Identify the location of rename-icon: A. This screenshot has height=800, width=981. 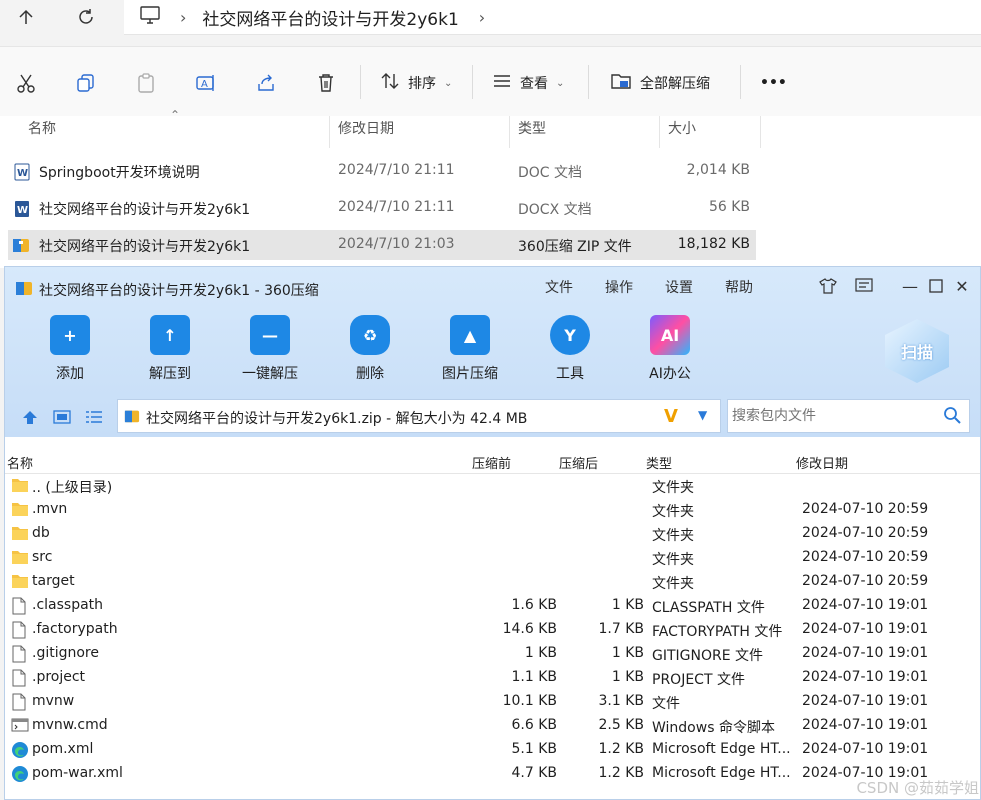
(206, 83).